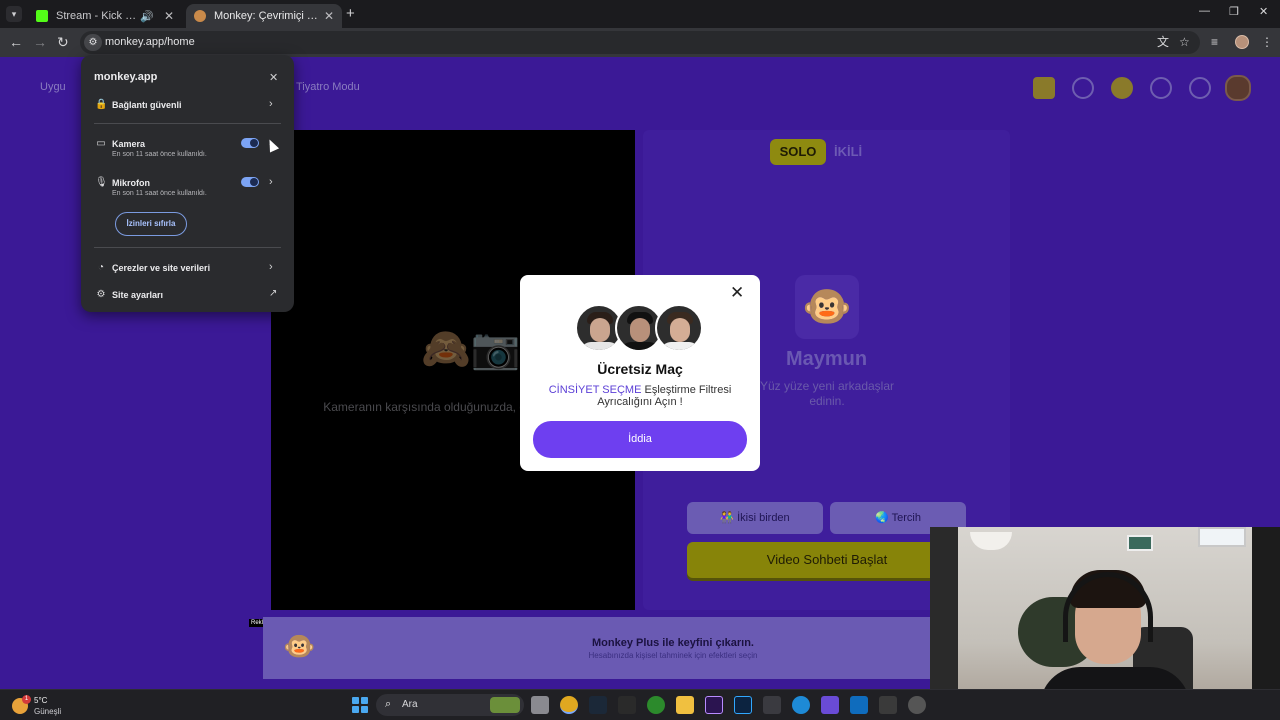 This screenshot has width=1280, height=720. What do you see at coordinates (42, 16) in the screenshot?
I see `kick-icon` at bounding box center [42, 16].